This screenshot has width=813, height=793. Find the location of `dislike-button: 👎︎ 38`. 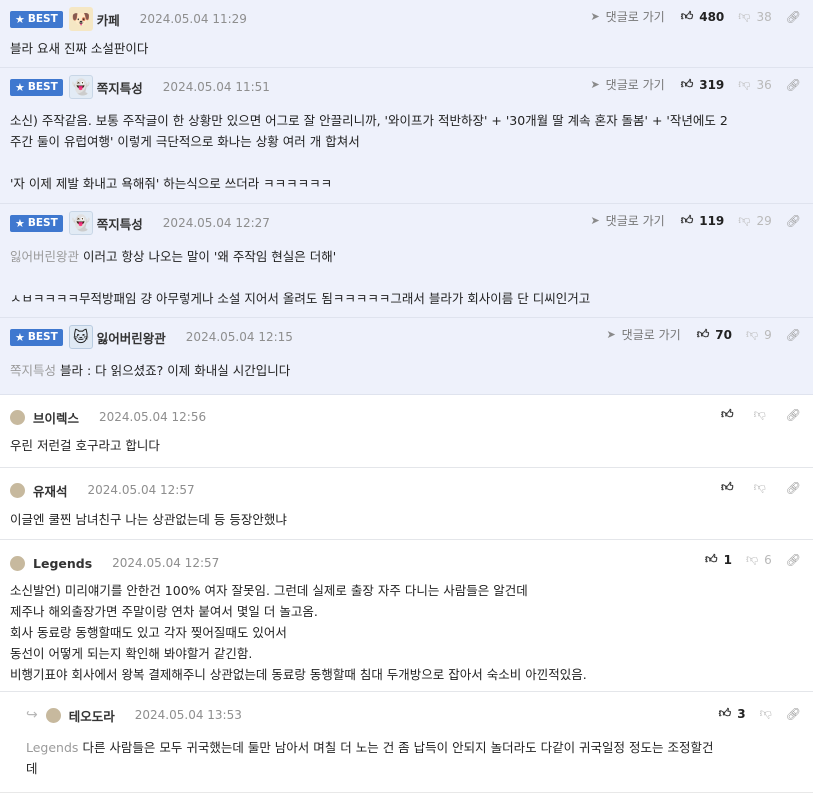

dislike-button: 👎︎ 38 is located at coordinates (754, 16).